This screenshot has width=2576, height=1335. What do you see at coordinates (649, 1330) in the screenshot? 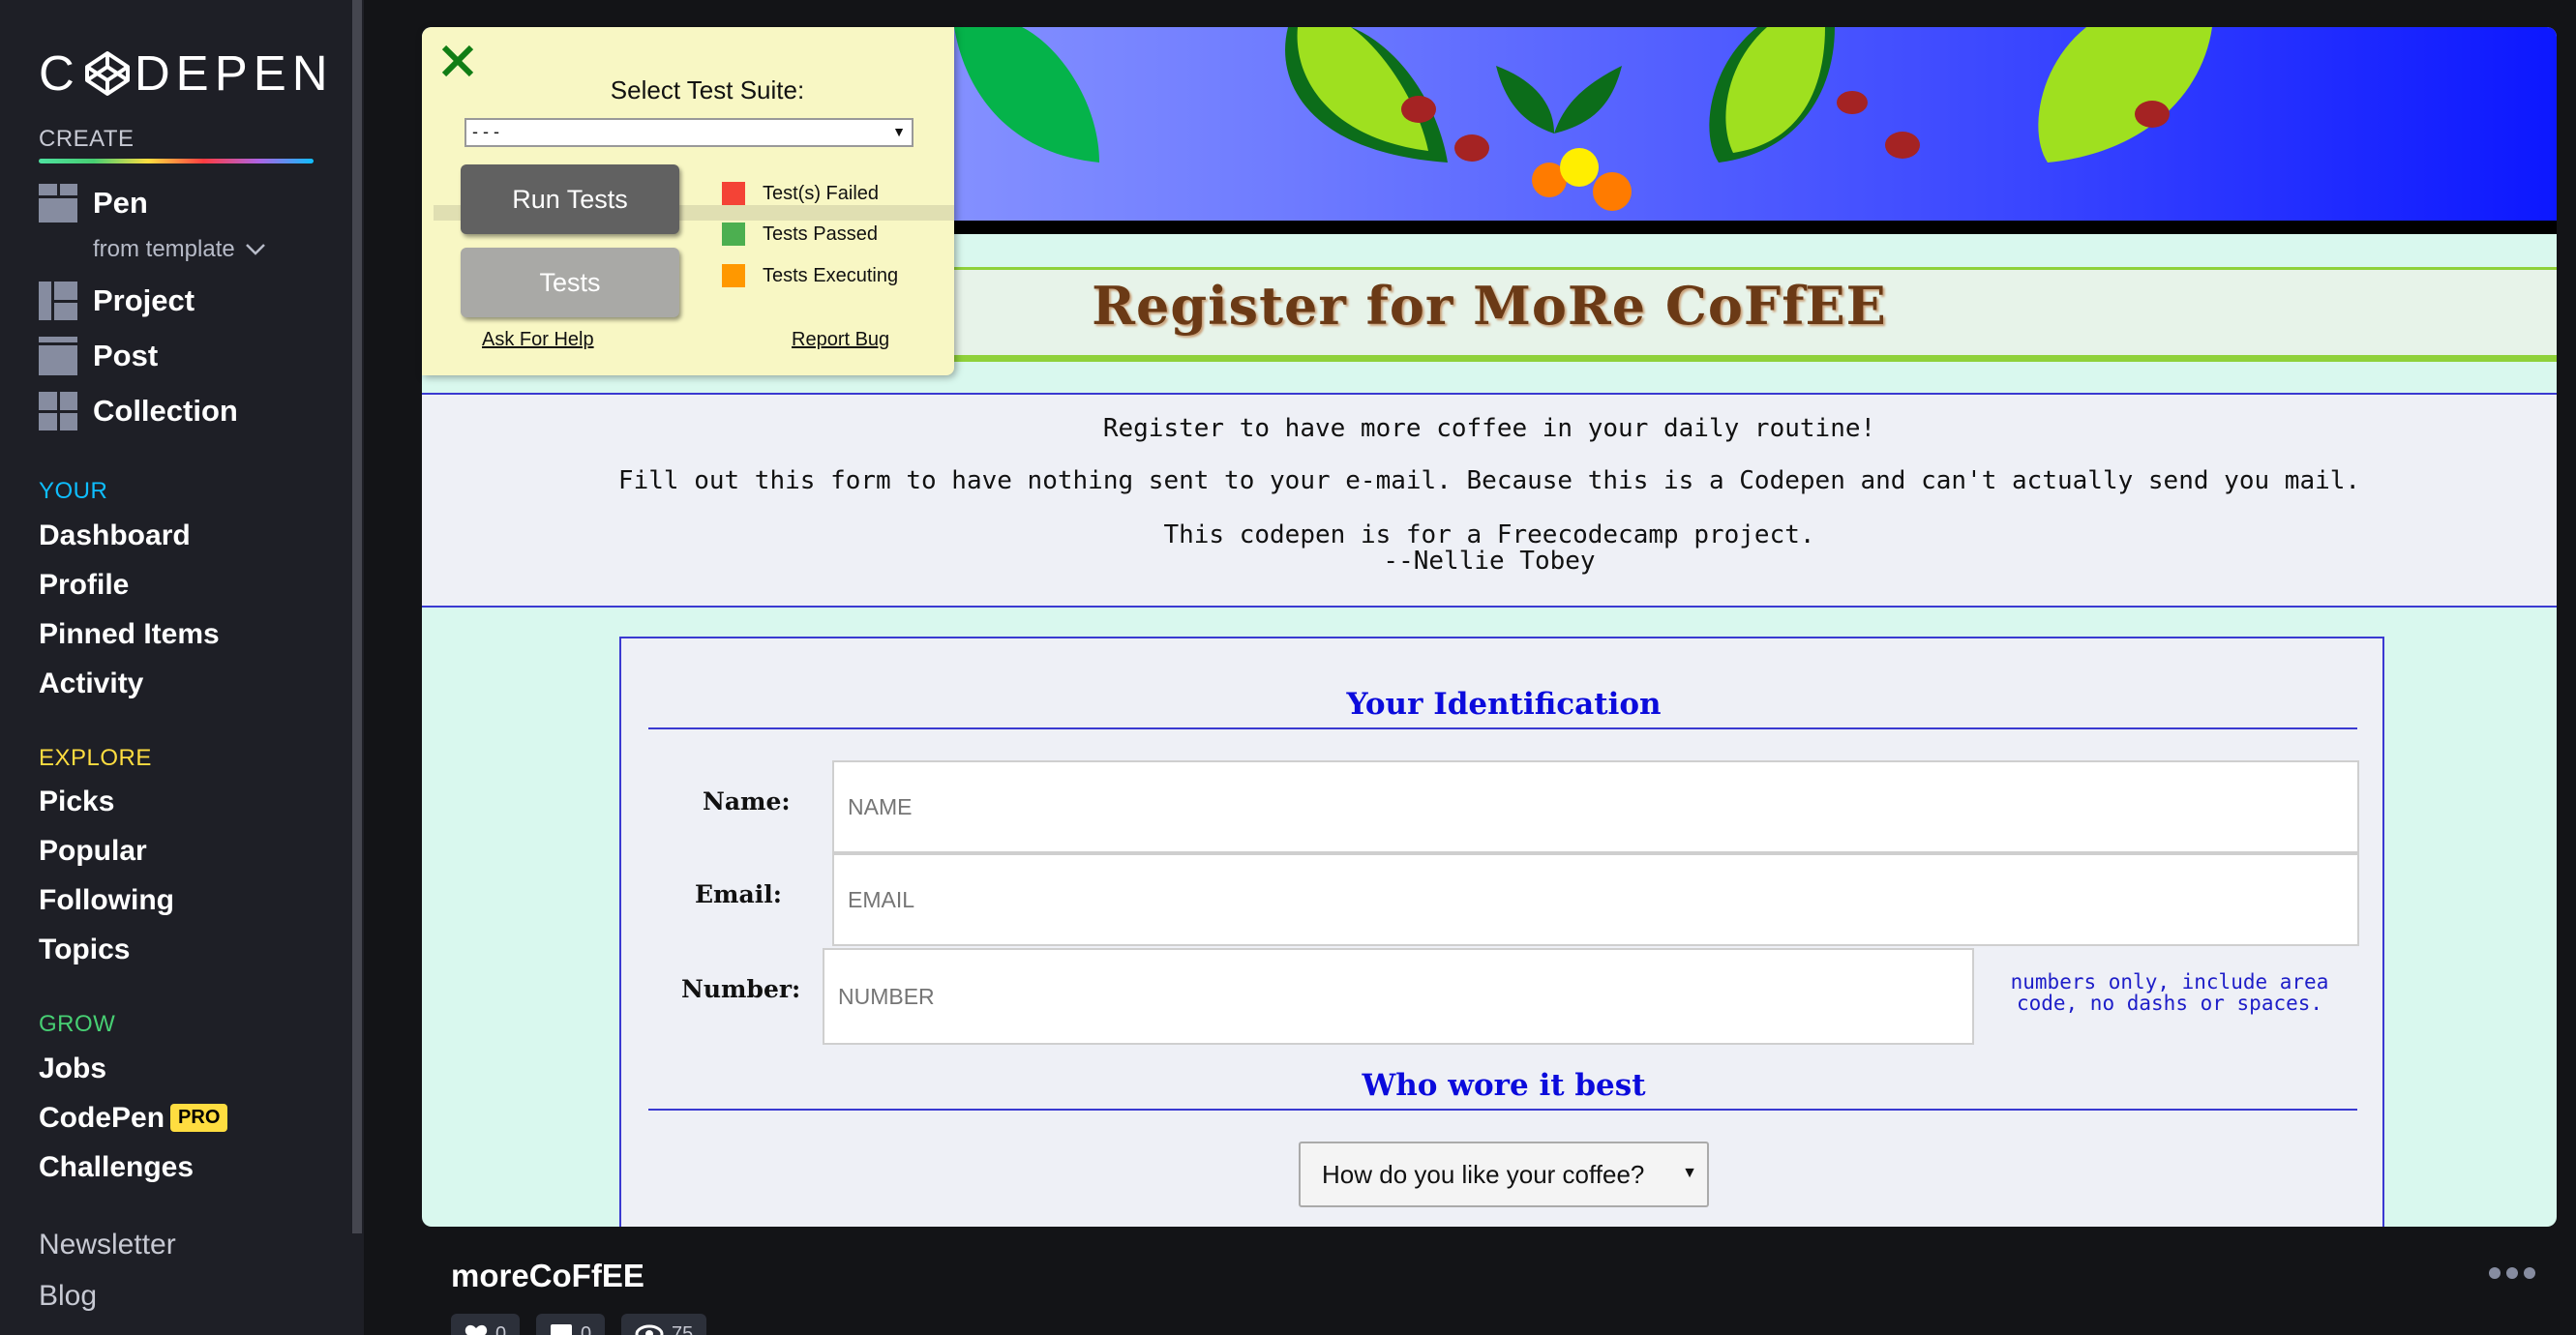
I see `eye-icon` at bounding box center [649, 1330].